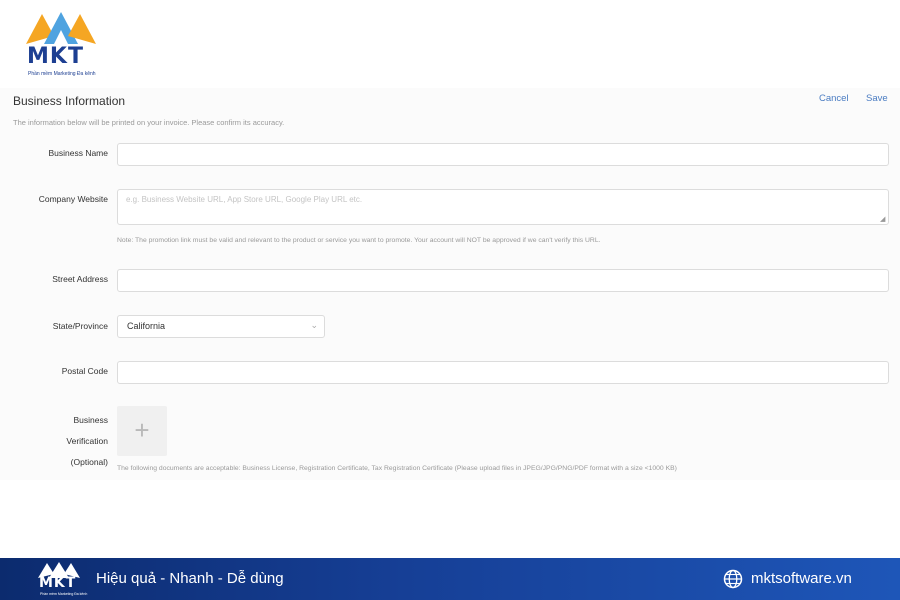 The height and width of the screenshot is (600, 900). Describe the element at coordinates (503, 372) in the screenshot. I see `postal-code-input` at that location.